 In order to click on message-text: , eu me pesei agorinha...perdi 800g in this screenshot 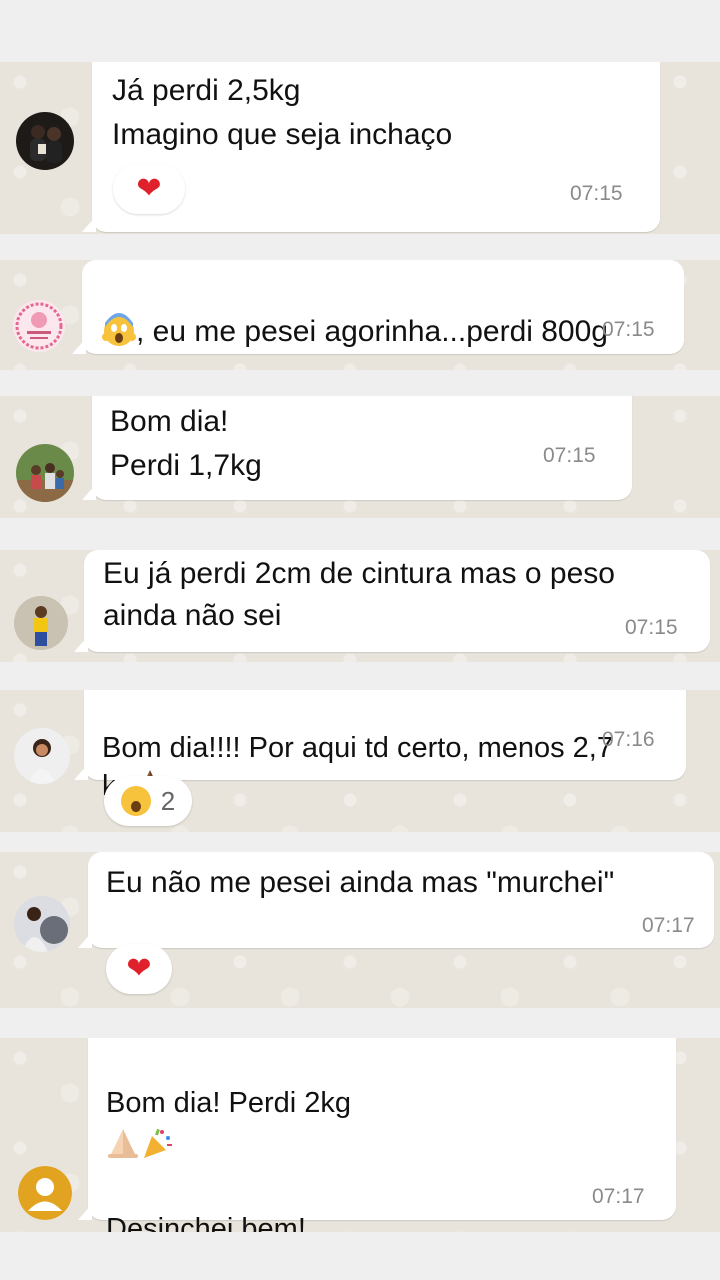, I will do `click(372, 331)`.